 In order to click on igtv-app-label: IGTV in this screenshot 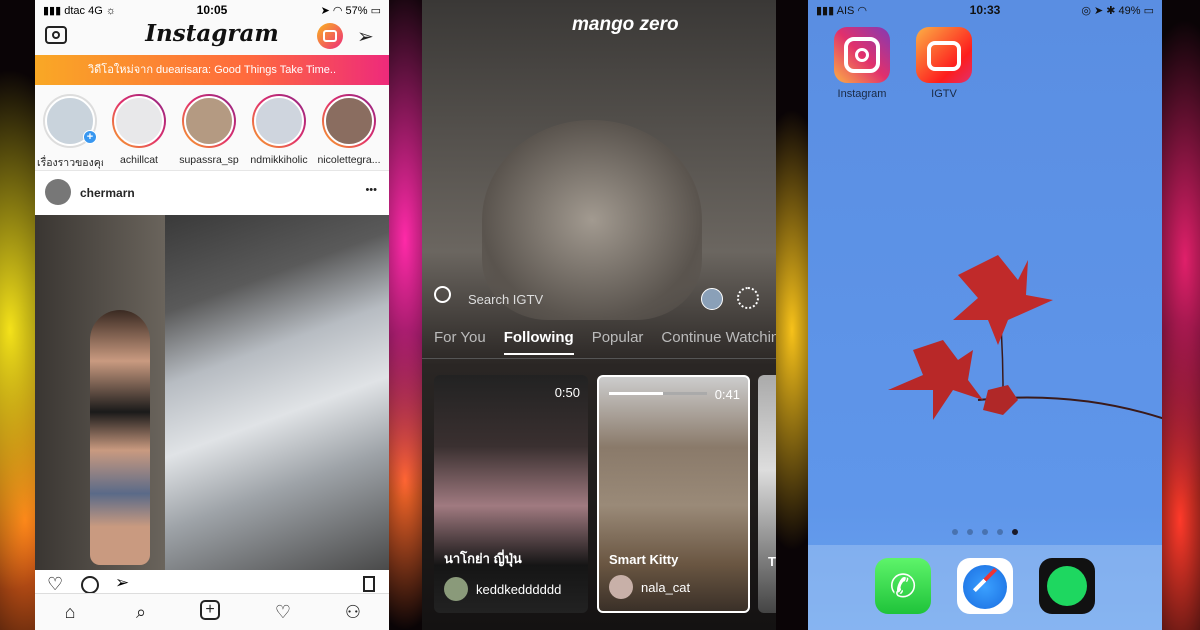, I will do `click(944, 94)`.